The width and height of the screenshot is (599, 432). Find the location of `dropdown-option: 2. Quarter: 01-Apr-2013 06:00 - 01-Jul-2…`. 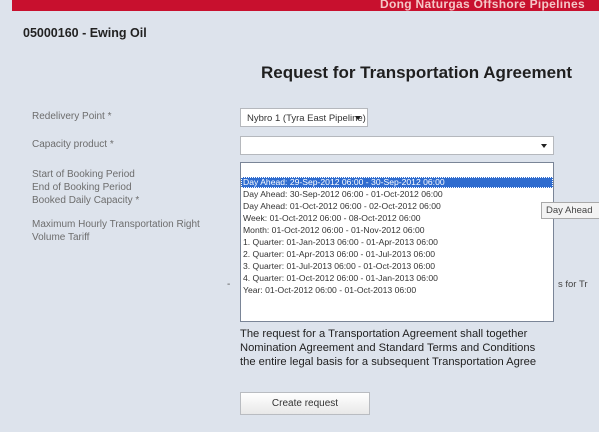

dropdown-option: 2. Quarter: 01-Apr-2013 06:00 - 01-Jul-2… is located at coordinates (397, 254).